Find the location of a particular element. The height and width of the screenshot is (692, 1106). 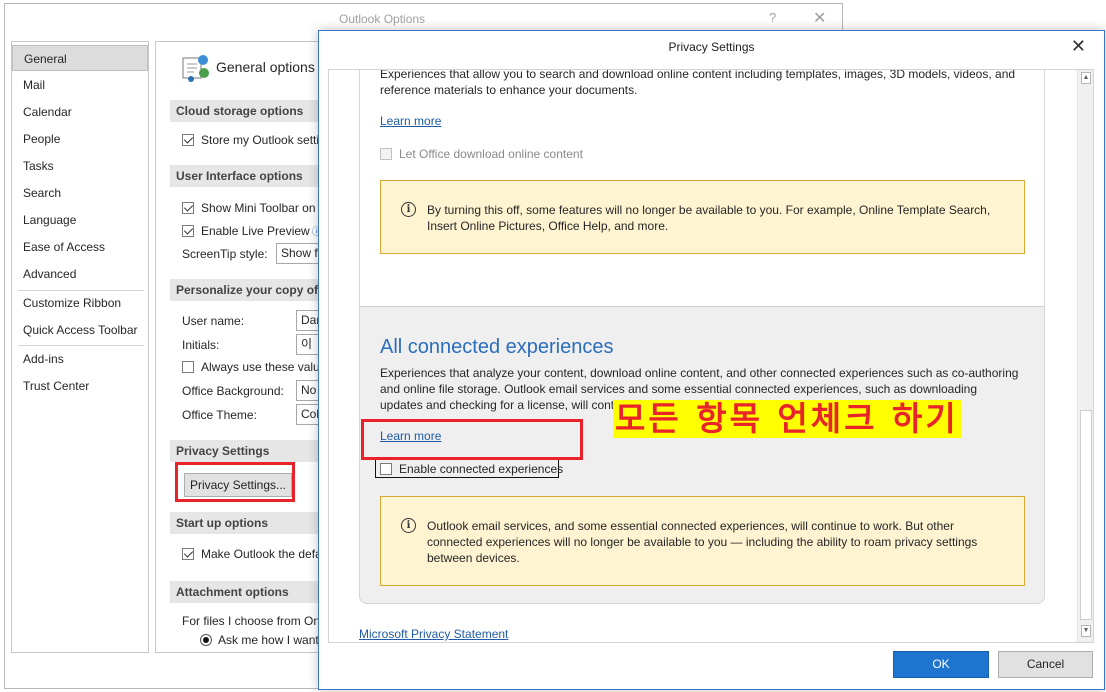

vertical-scrollbar: ▲ ▼ is located at coordinates (1085, 356).